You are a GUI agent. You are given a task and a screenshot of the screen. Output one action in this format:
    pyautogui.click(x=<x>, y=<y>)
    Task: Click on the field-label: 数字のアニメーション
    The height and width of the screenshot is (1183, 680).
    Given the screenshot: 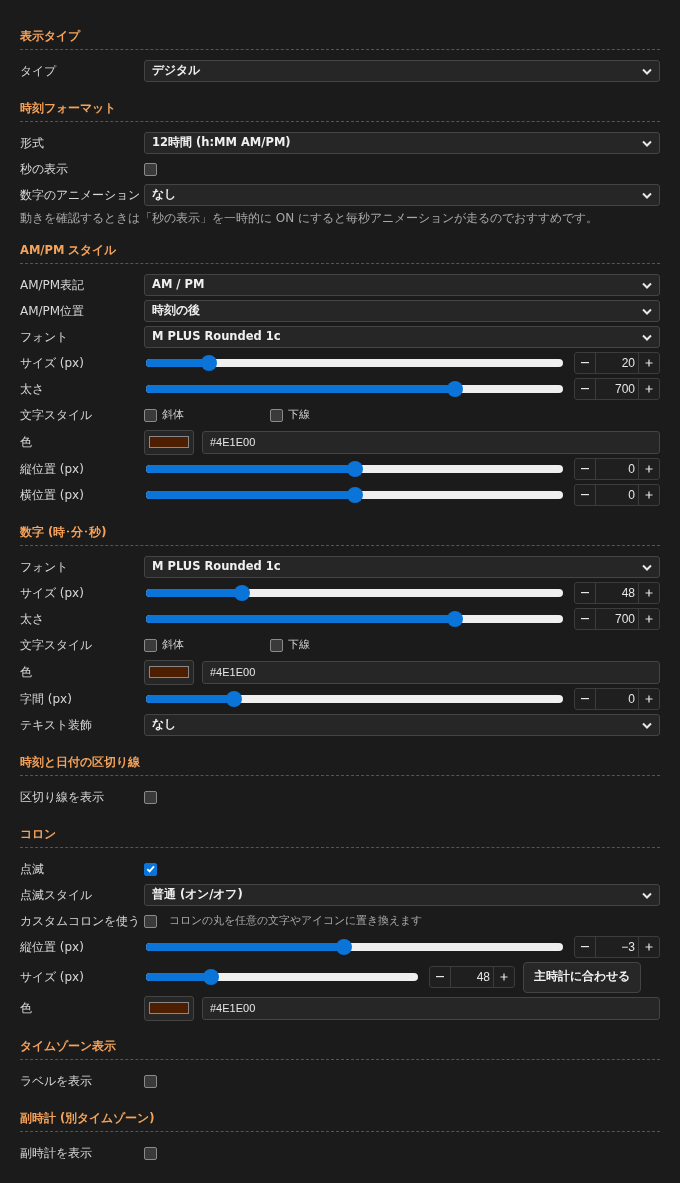 What is the action you would take?
    pyautogui.click(x=80, y=195)
    